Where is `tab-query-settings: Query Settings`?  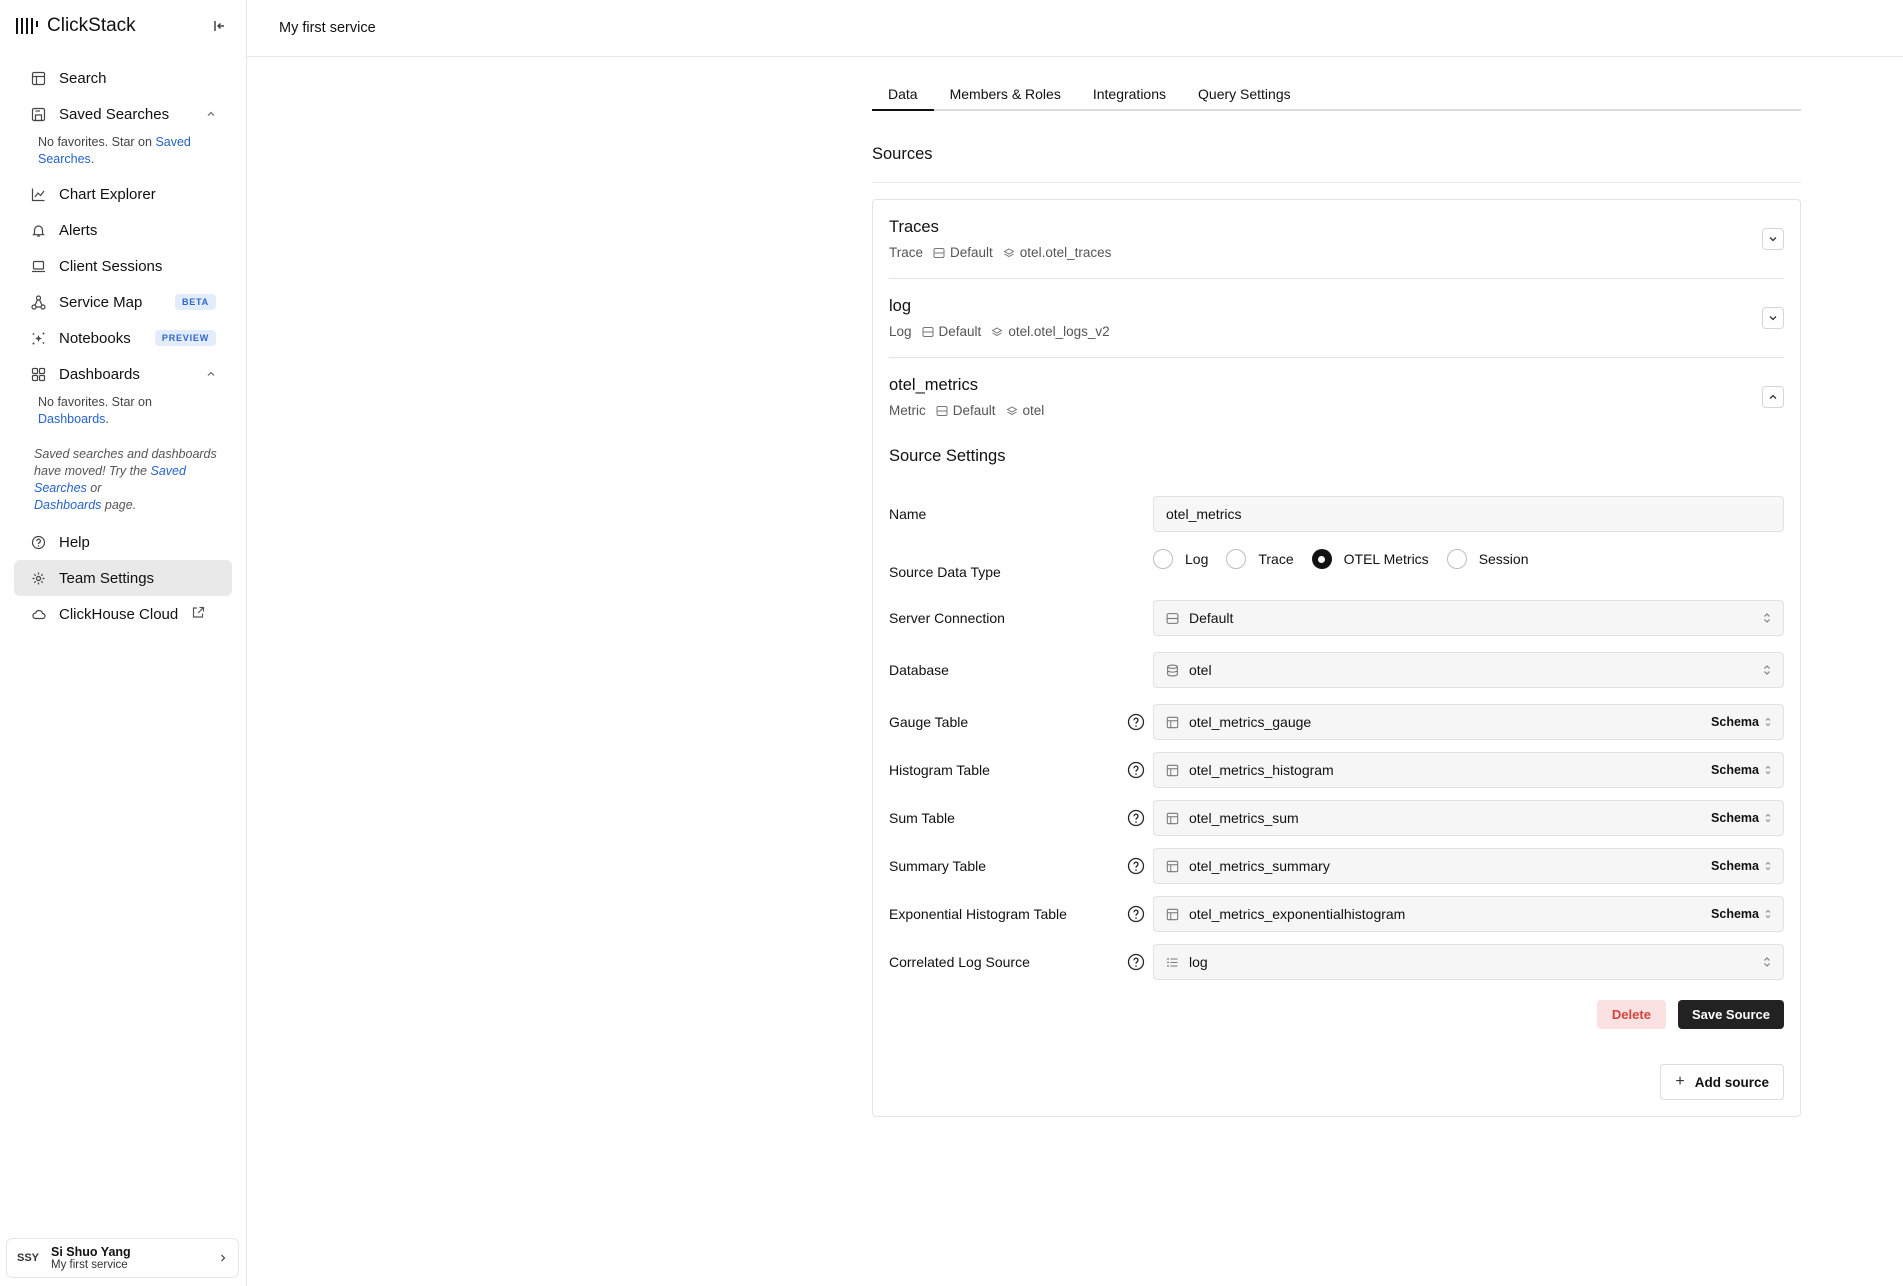
tab-query-settings: Query Settings is located at coordinates (1244, 97).